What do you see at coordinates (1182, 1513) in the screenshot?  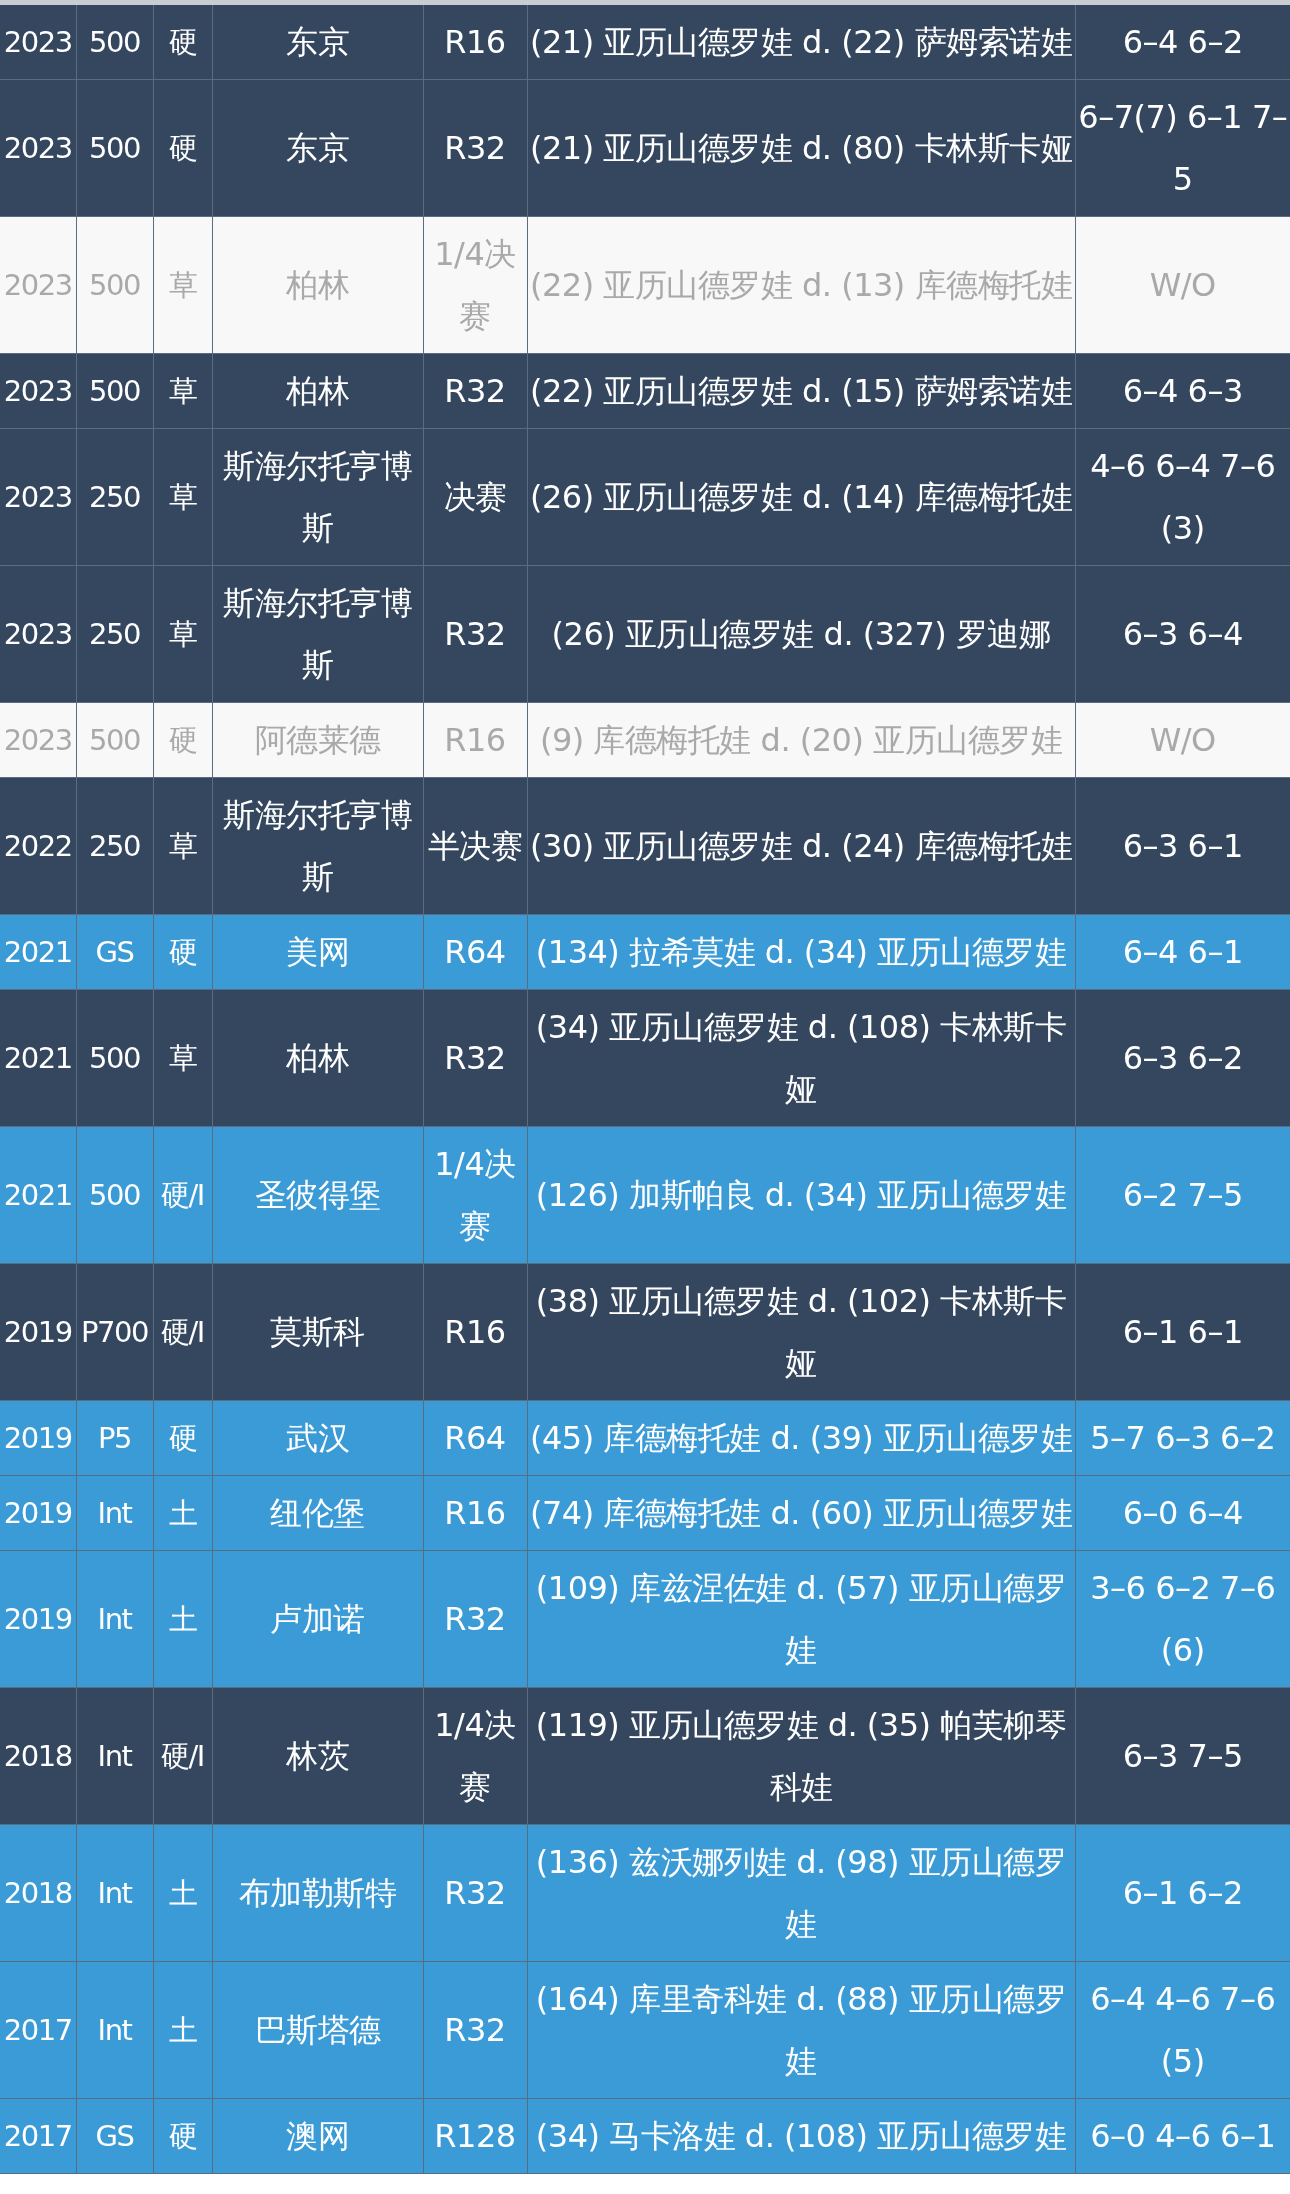 I see `table-cell: 6–0 6–4` at bounding box center [1182, 1513].